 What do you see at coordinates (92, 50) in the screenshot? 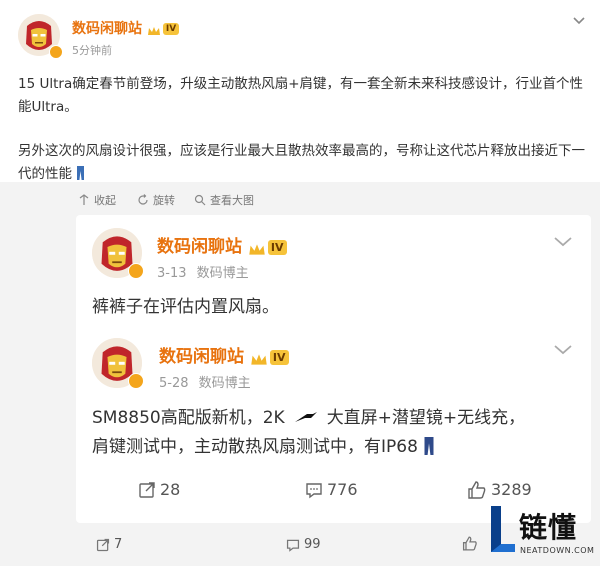
I see `post-time: 5分钟前` at bounding box center [92, 50].